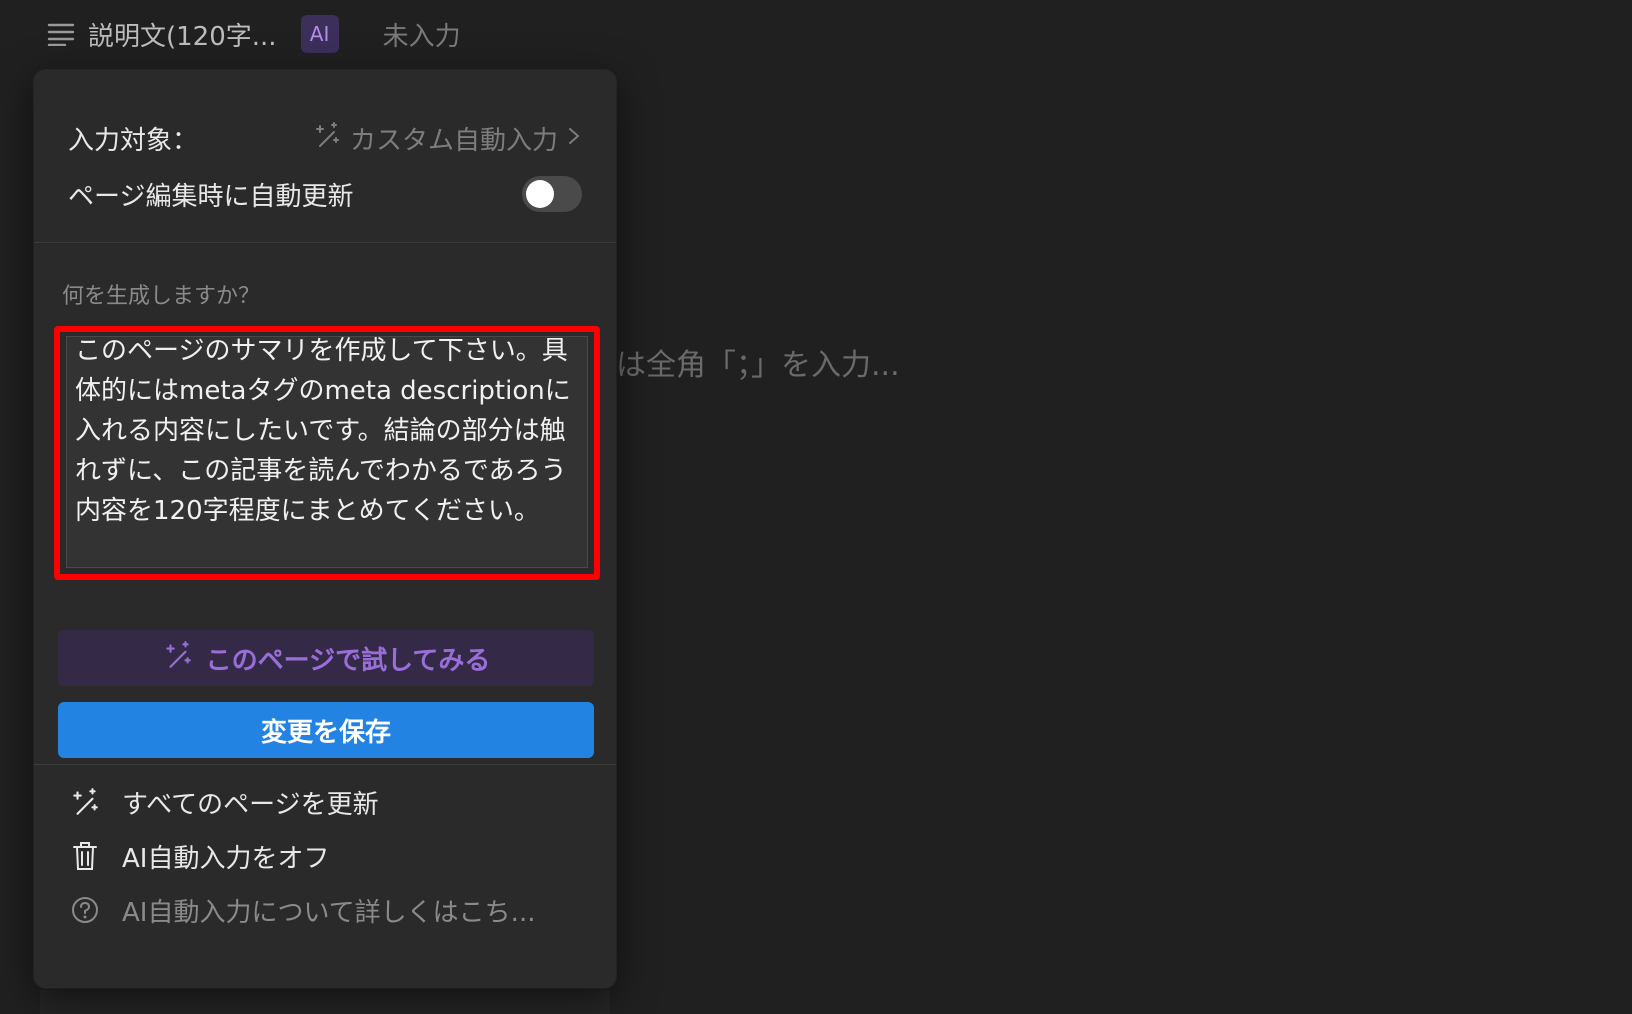 The width and height of the screenshot is (1632, 1014). Describe the element at coordinates (453, 140) in the screenshot. I see `target-value: カスタム自動入力` at that location.